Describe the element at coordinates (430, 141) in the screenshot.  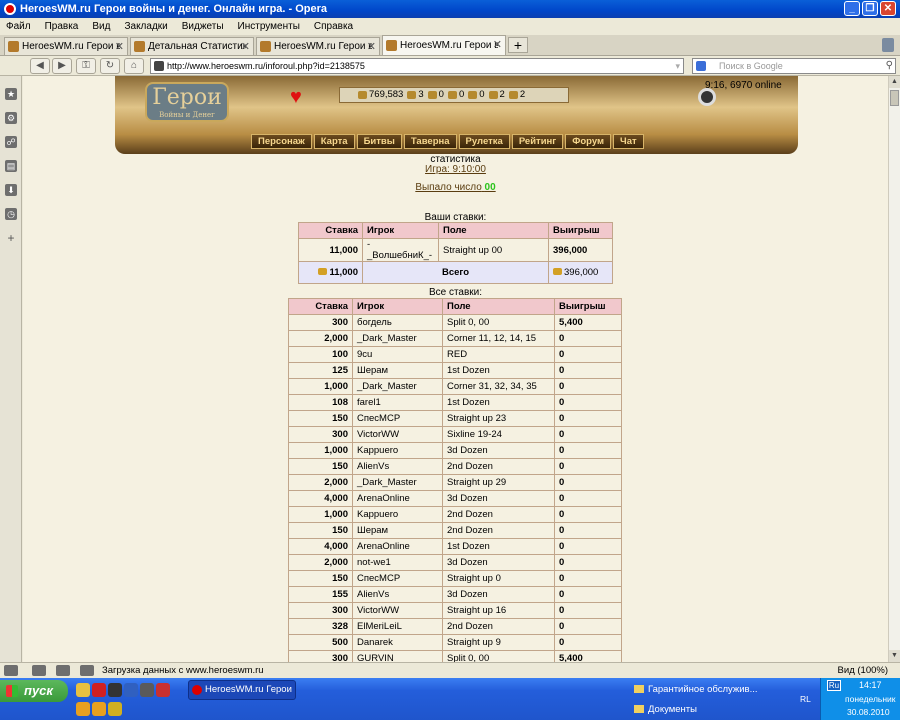
I see `nav-tavern: Таверна` at that location.